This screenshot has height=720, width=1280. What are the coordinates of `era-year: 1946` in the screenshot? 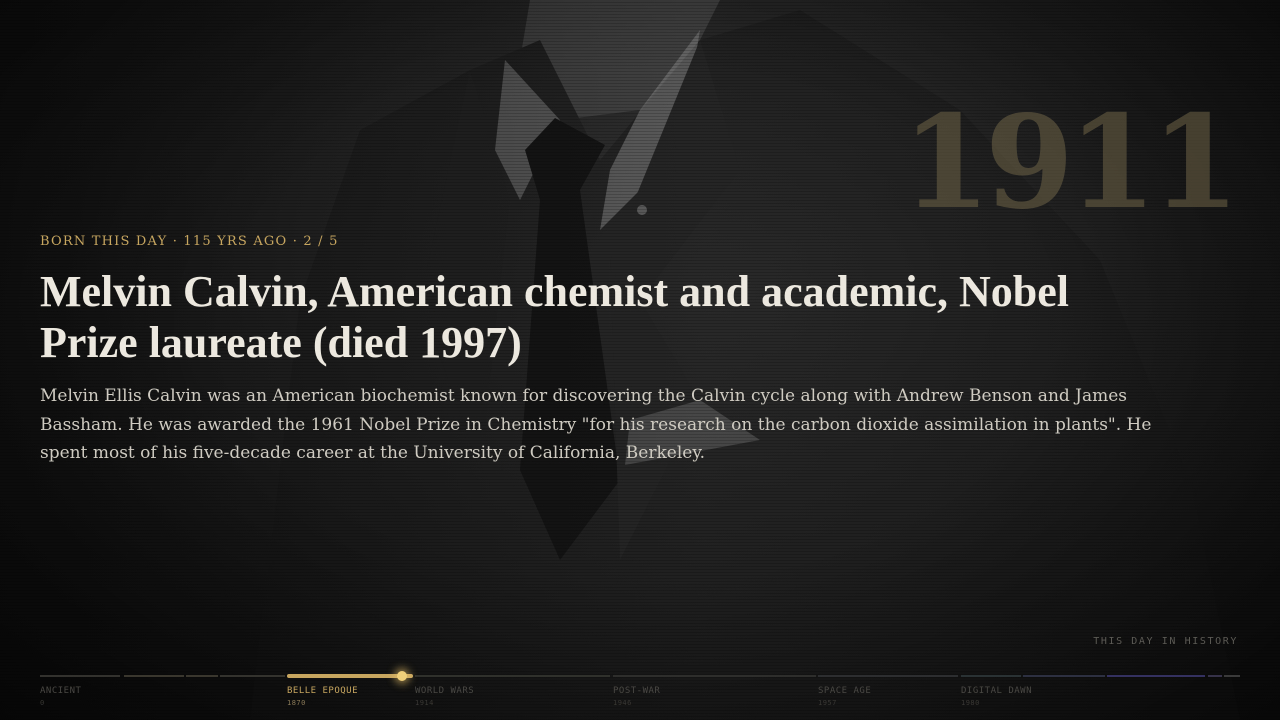 It's located at (622, 703).